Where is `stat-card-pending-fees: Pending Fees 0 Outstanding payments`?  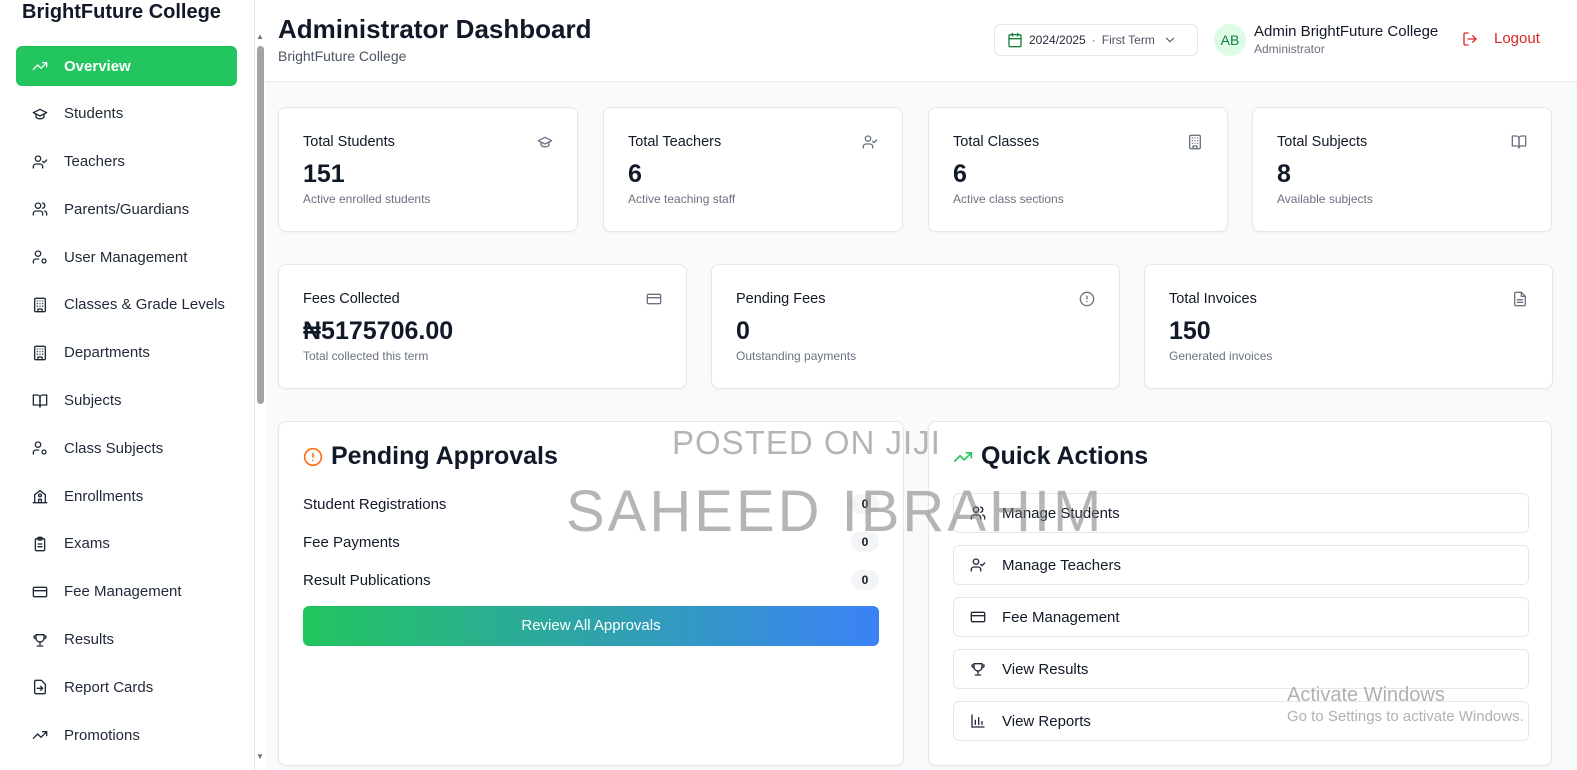
stat-card-pending-fees: Pending Fees 0 Outstanding payments is located at coordinates (915, 326).